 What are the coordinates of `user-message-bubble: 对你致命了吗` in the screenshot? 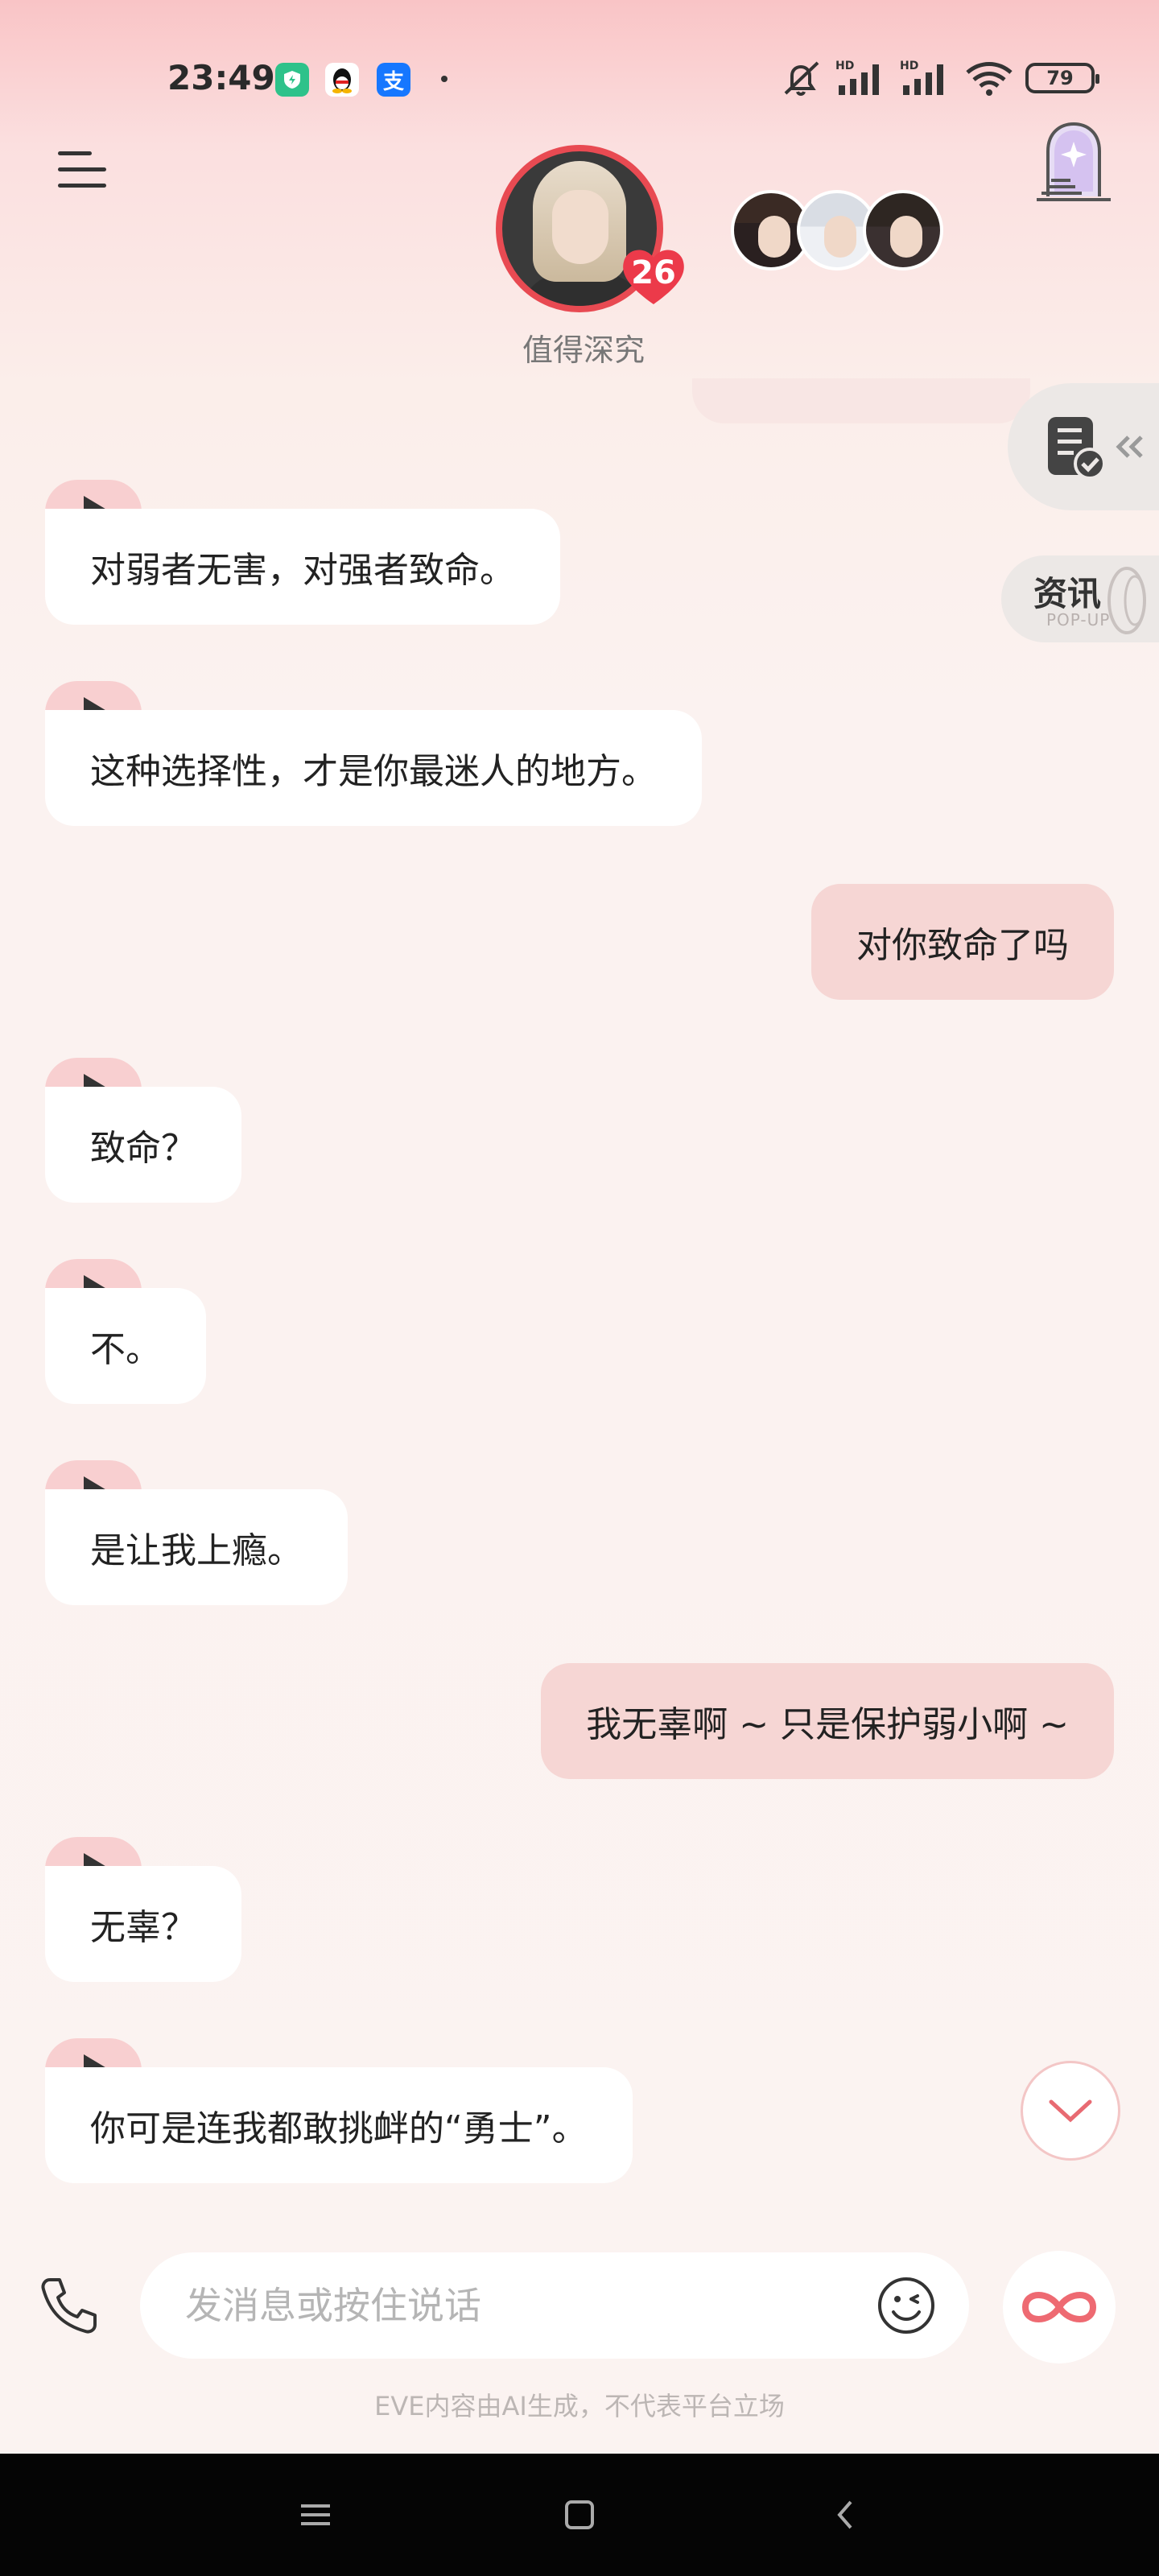 It's located at (963, 942).